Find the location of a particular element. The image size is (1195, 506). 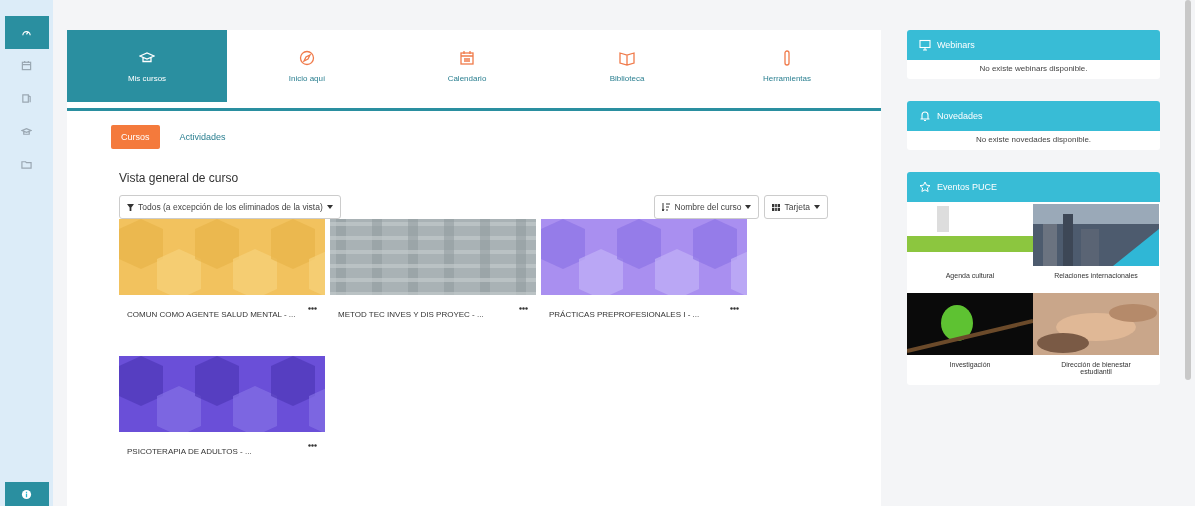

graduation-cap-icon is located at coordinates (26, 131).